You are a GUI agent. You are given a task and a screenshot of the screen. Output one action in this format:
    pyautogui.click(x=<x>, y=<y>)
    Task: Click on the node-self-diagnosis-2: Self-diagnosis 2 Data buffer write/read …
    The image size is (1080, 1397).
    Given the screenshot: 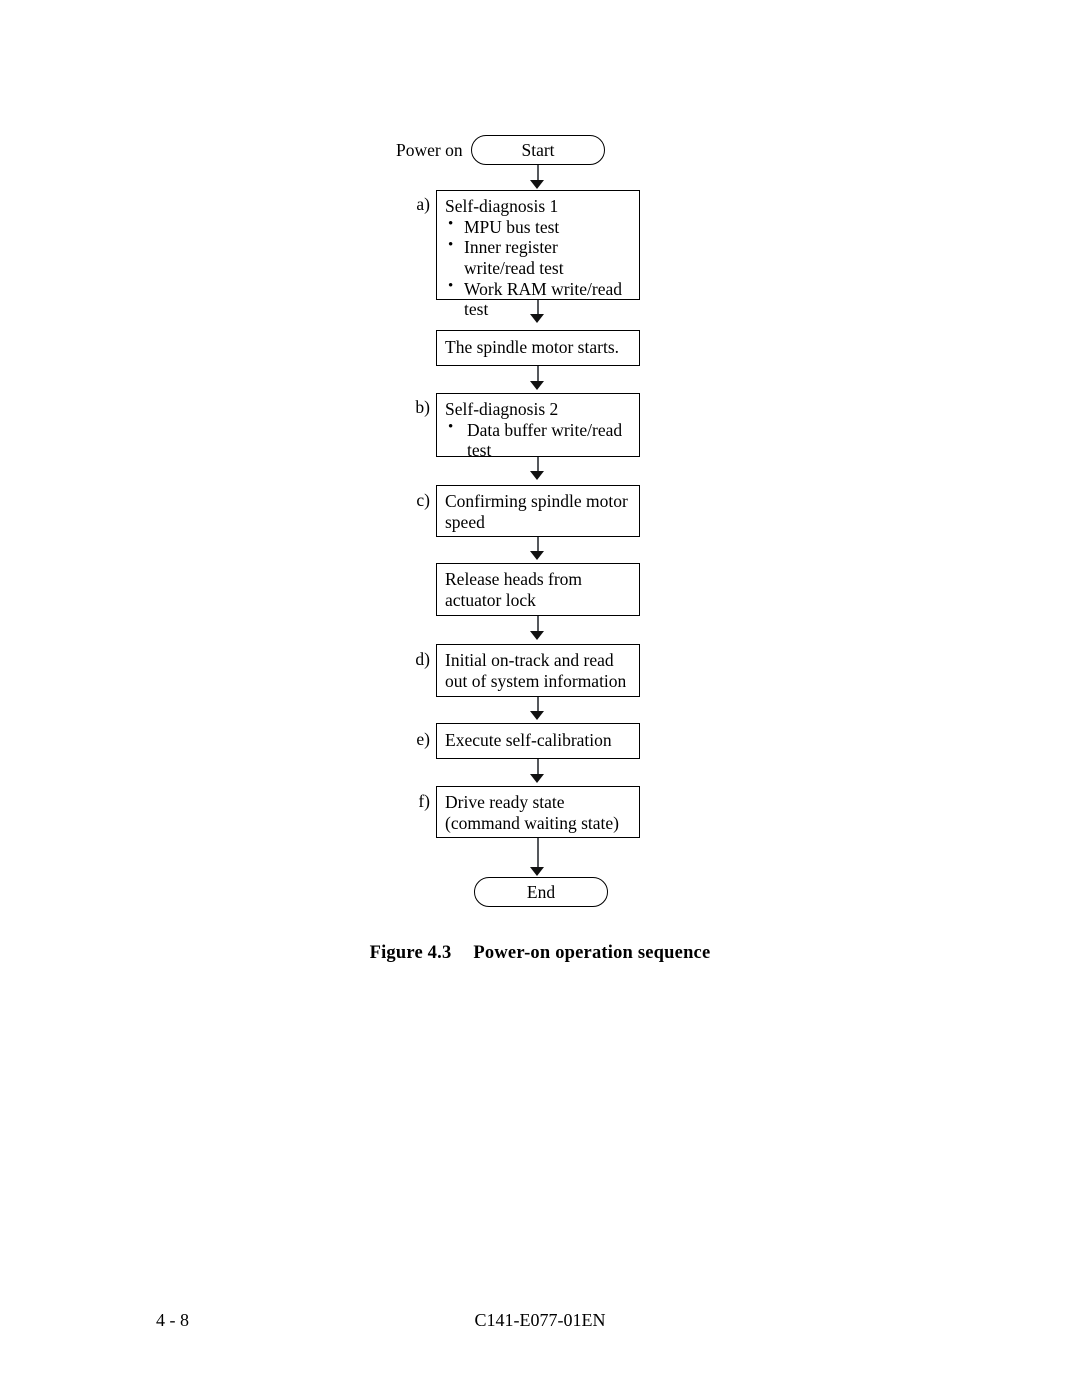 What is the action you would take?
    pyautogui.click(x=538, y=426)
    